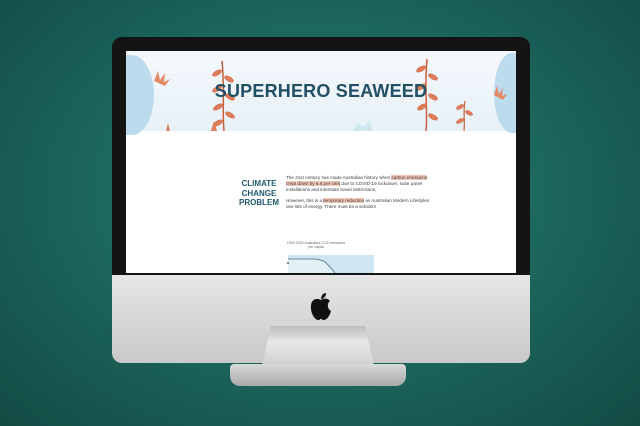  I want to click on para2-highlight: temporary reduction, so click(344, 200).